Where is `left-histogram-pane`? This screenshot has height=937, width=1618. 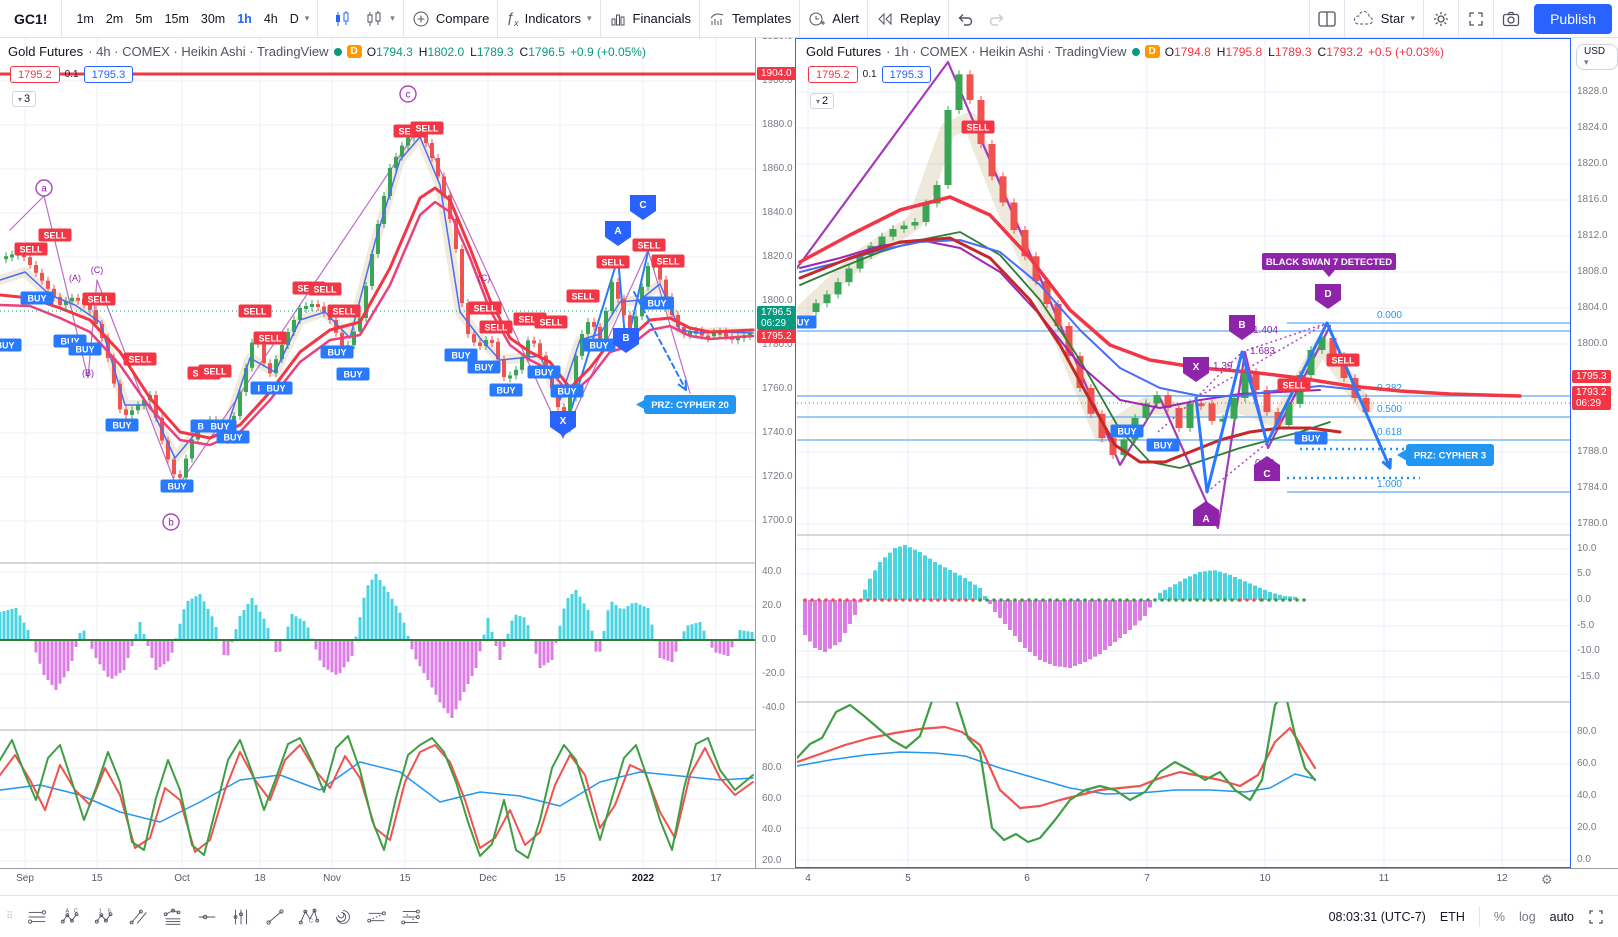 left-histogram-pane is located at coordinates (377, 646).